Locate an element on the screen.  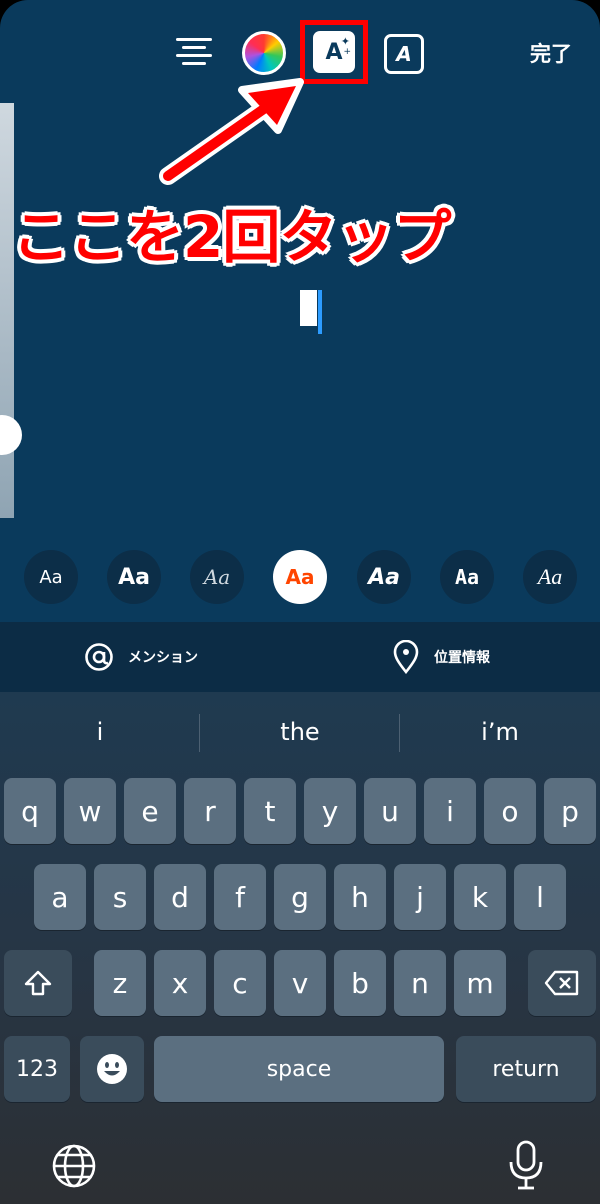
mention-button: メンション is located at coordinates (141, 657).